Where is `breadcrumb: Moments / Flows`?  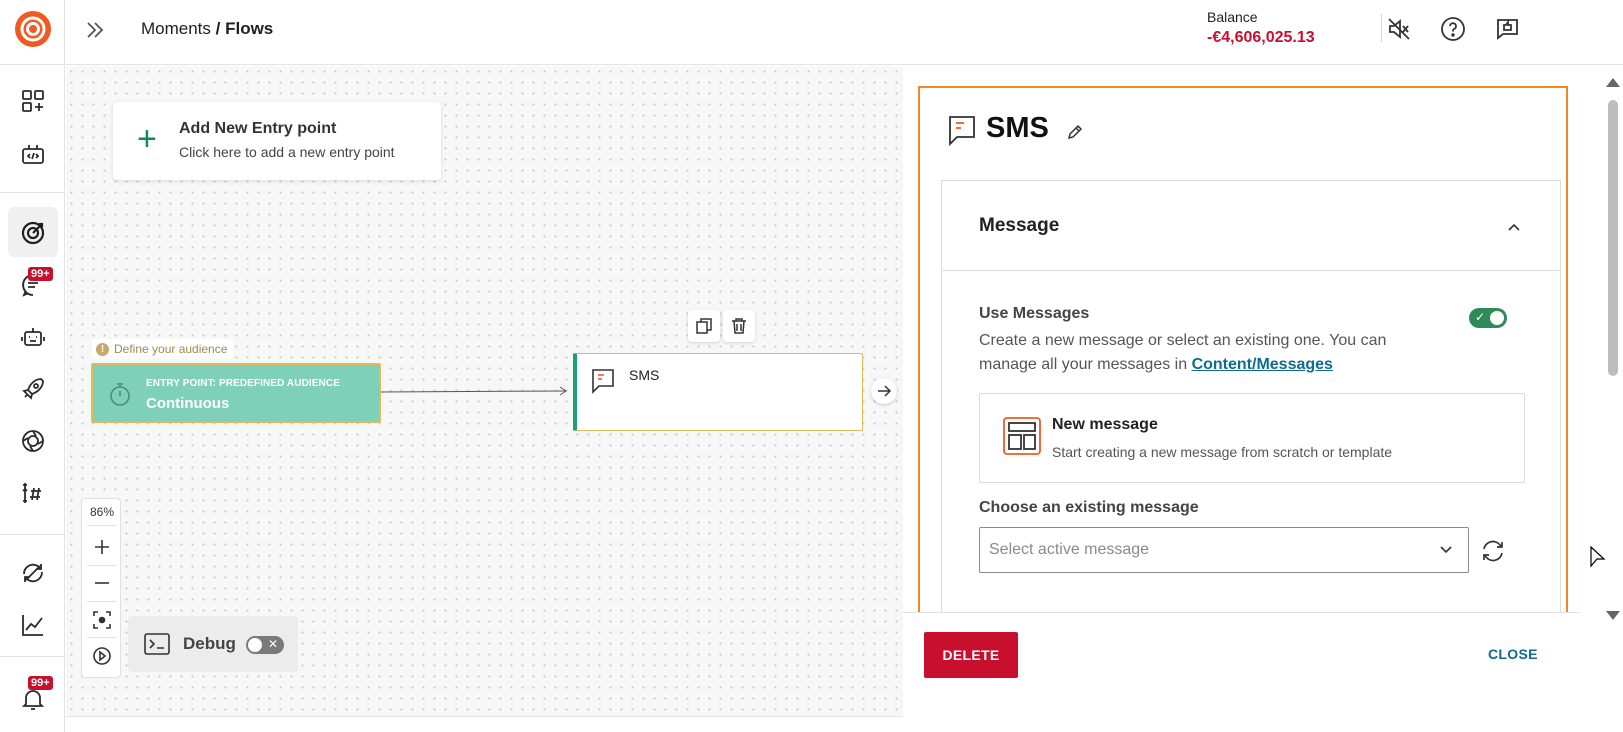
breadcrumb: Moments / Flows is located at coordinates (207, 29).